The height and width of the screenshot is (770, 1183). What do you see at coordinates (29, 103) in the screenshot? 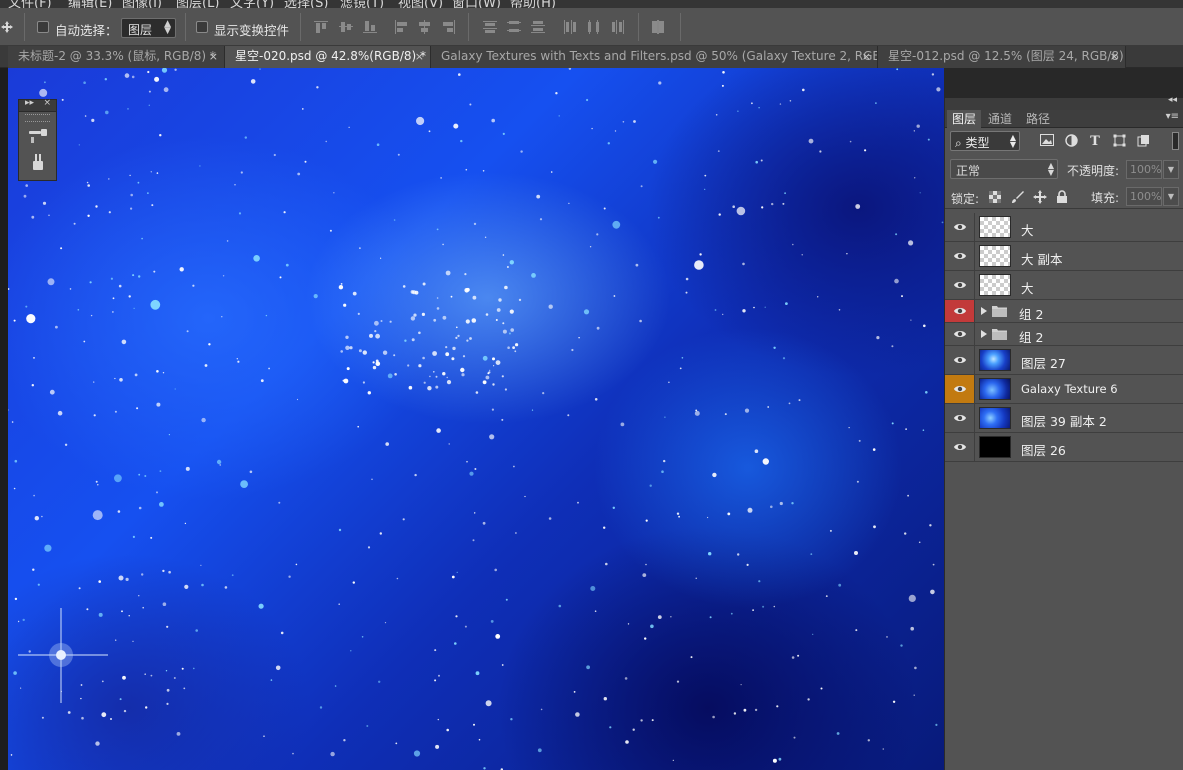
I see `collapse-icon: ▸▸` at bounding box center [29, 103].